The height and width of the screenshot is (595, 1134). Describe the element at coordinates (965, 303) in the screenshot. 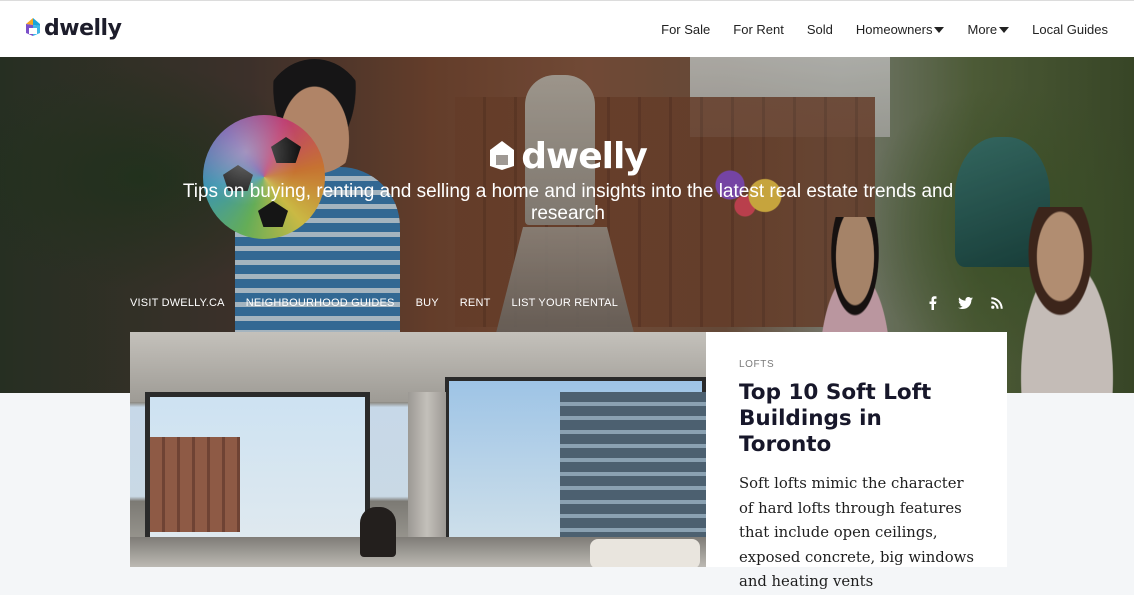

I see `twitter-icon` at that location.